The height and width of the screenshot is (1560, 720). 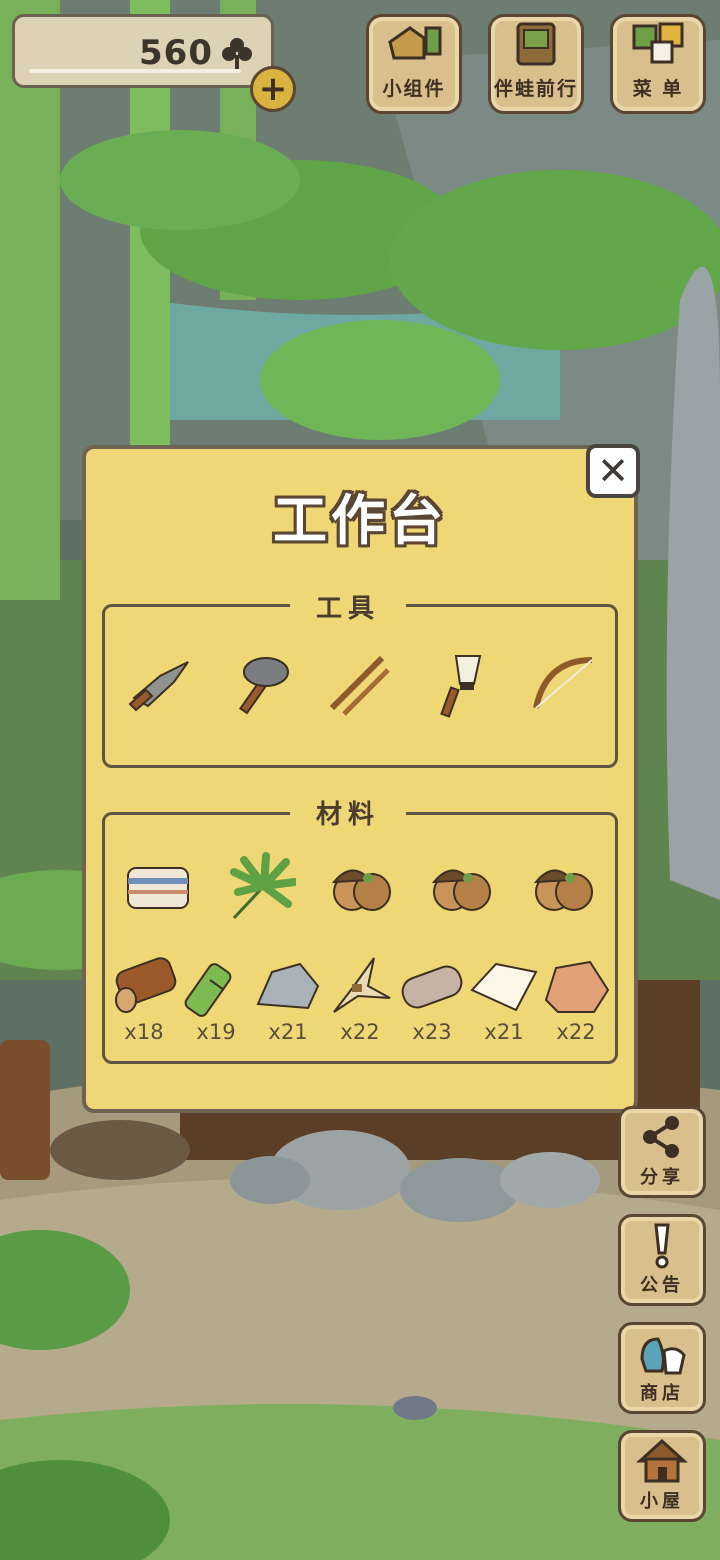 What do you see at coordinates (414, 64) in the screenshot?
I see `widget-button: 小组件` at bounding box center [414, 64].